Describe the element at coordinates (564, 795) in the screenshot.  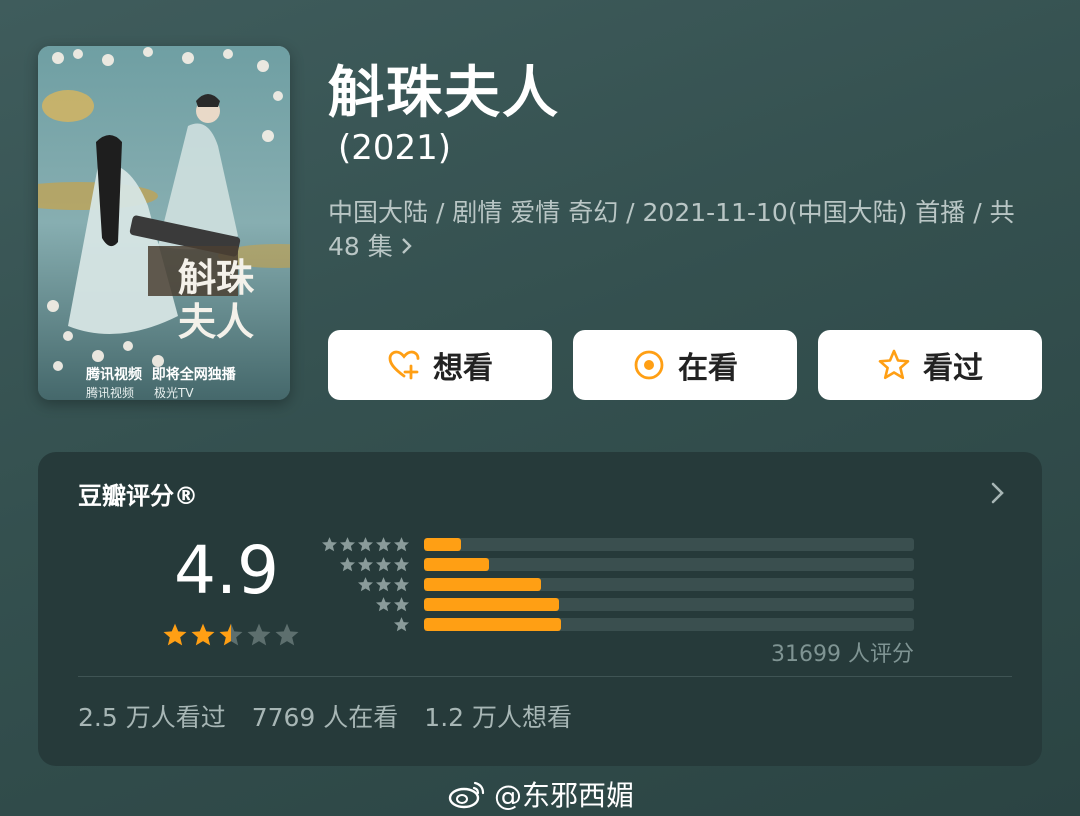
I see `watermark-handle: @东邪西媚` at that location.